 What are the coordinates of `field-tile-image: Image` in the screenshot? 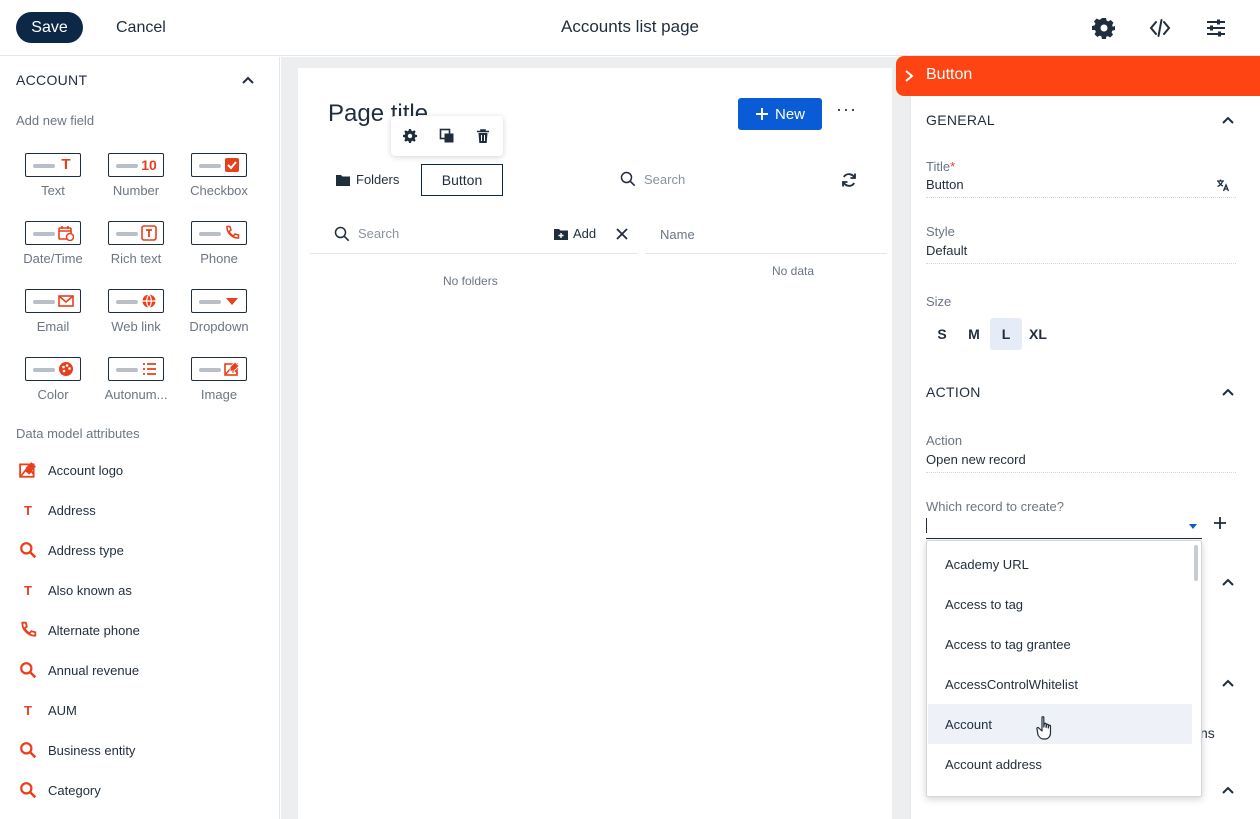 It's located at (219, 387).